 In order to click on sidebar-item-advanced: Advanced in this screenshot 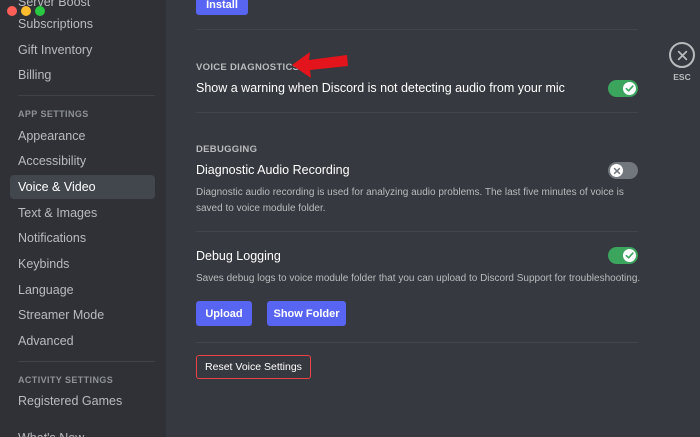, I will do `click(82, 341)`.